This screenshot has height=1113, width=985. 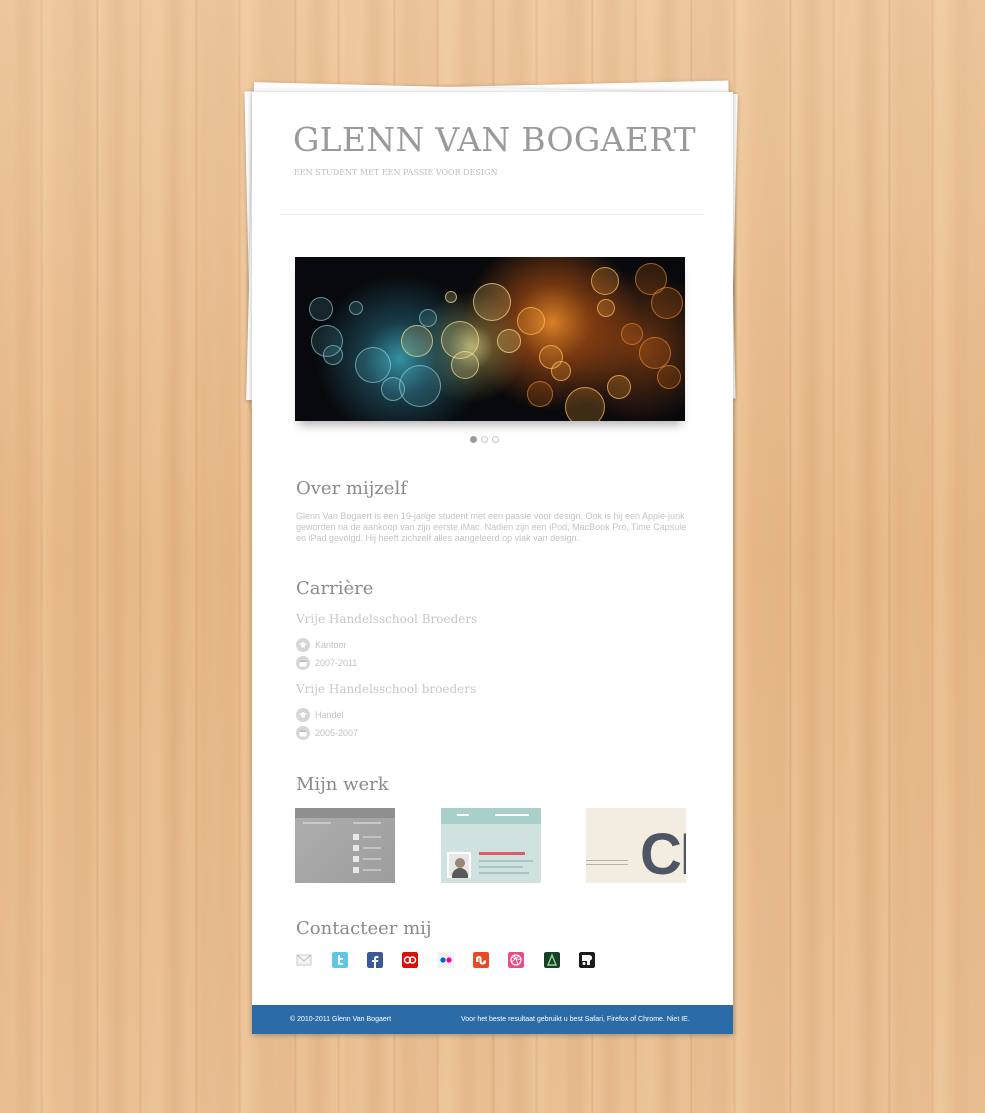 I want to click on work-thumbnail-3-lettering: CE, so click(x=663, y=853).